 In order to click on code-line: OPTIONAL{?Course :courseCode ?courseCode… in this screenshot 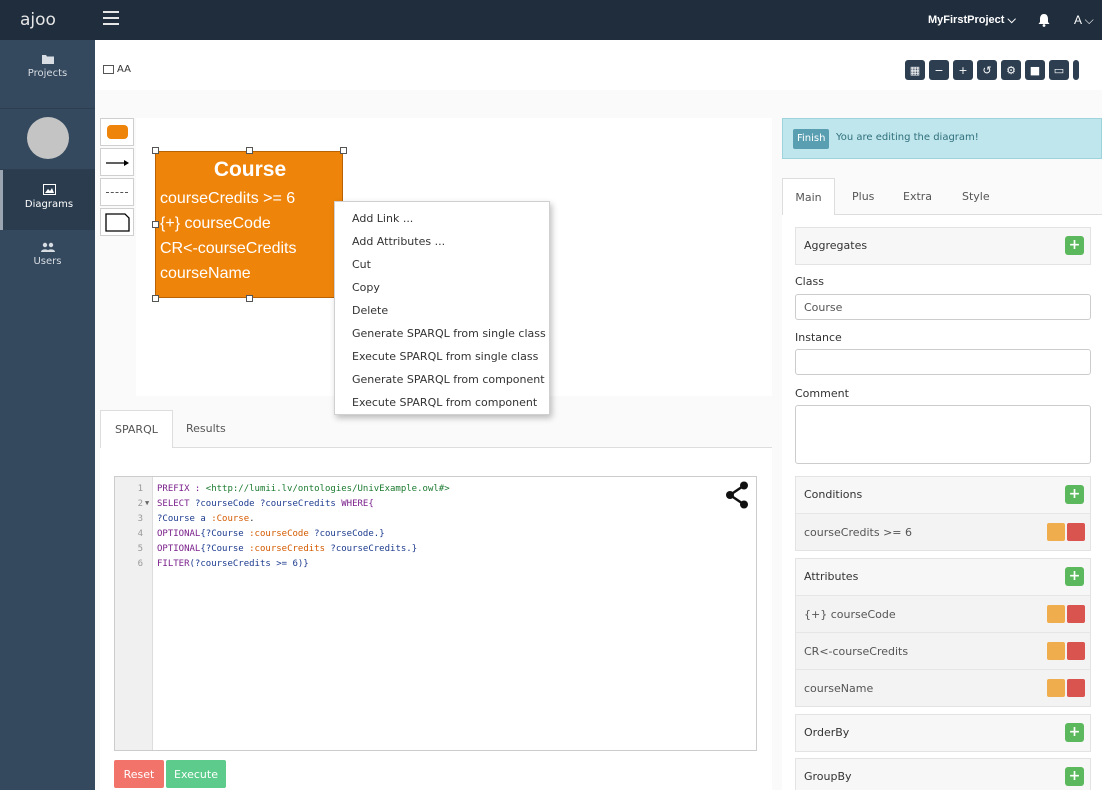, I will do `click(271, 534)`.